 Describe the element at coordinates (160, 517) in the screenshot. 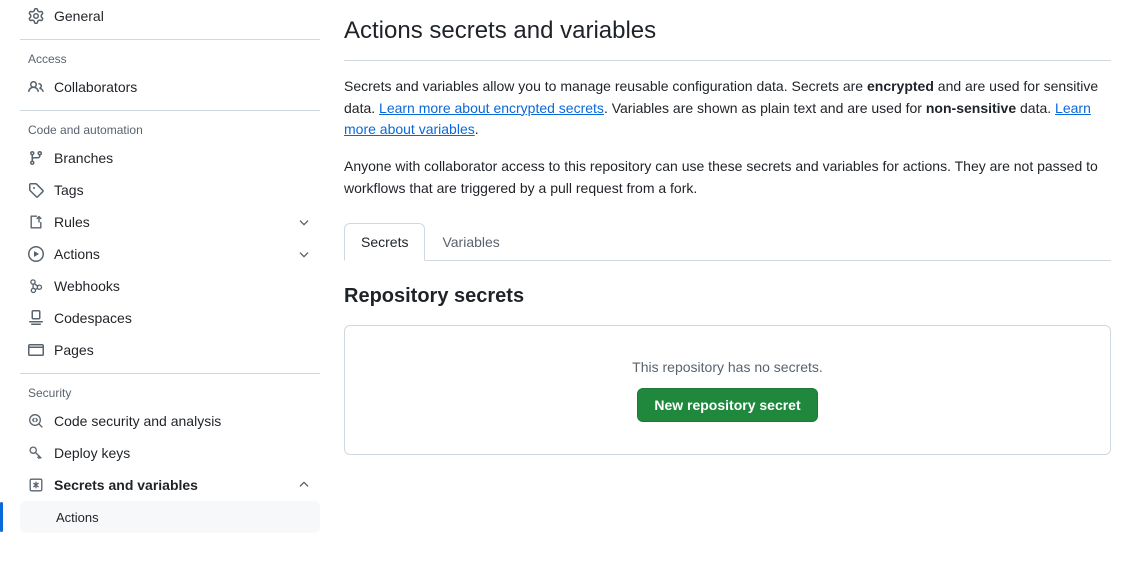

I see `sidebar-subitem-secrets-actions: Actions` at that location.